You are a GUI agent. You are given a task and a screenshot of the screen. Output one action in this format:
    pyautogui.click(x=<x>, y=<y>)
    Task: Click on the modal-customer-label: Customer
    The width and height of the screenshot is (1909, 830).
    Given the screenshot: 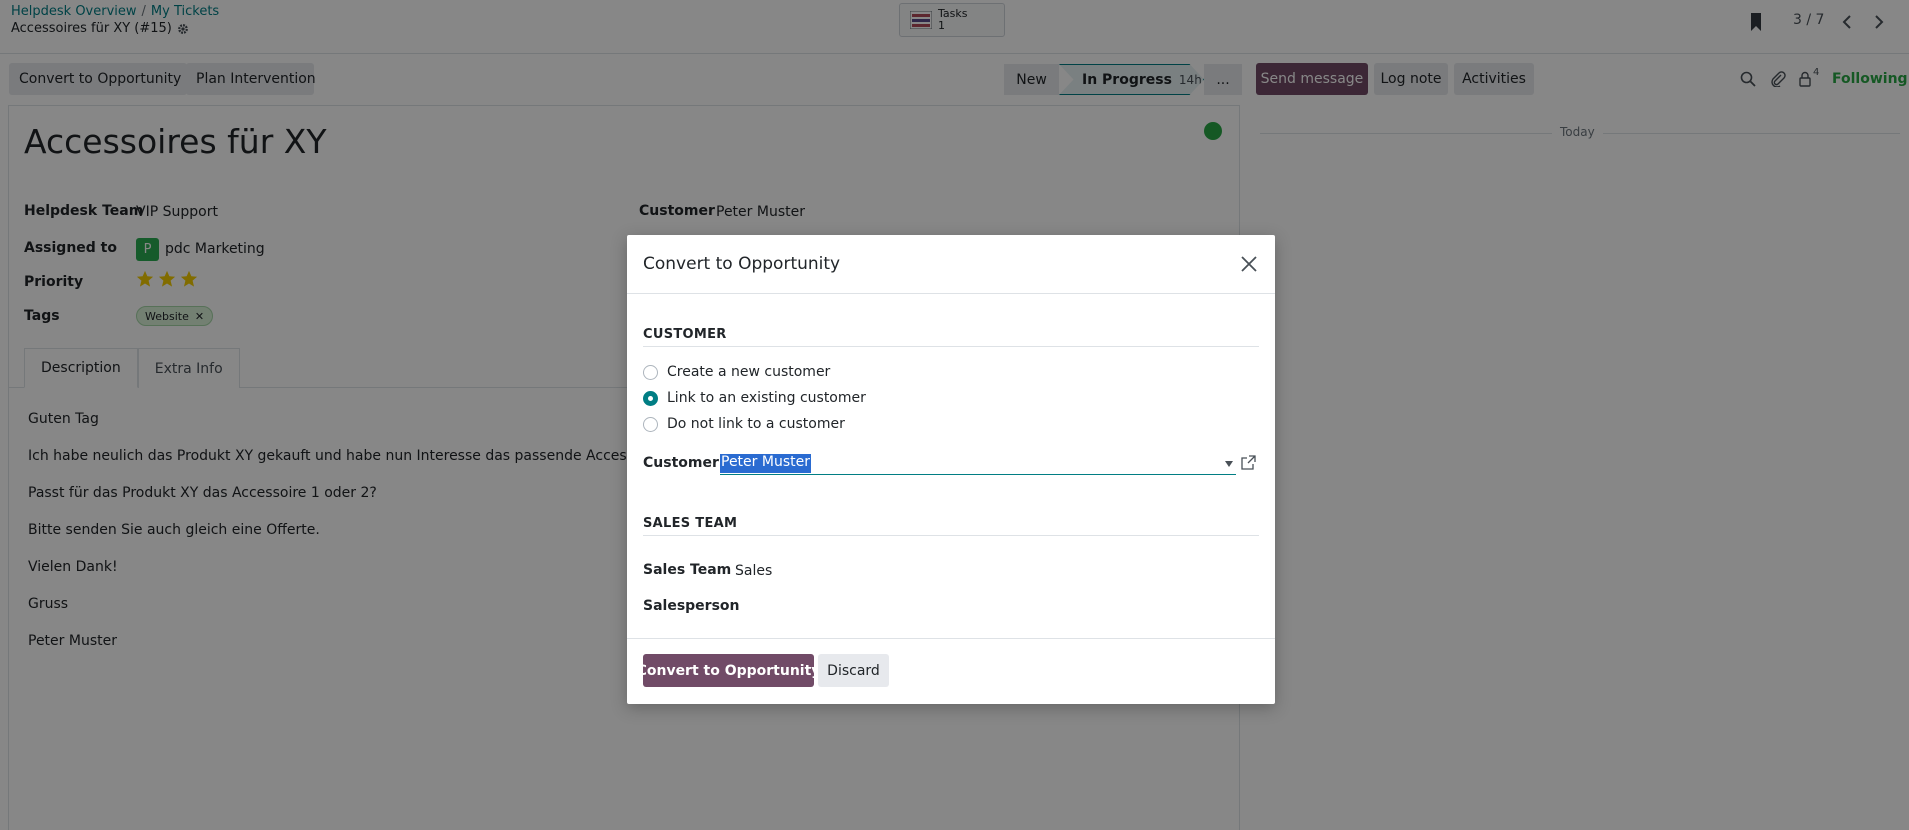 What is the action you would take?
    pyautogui.click(x=681, y=463)
    